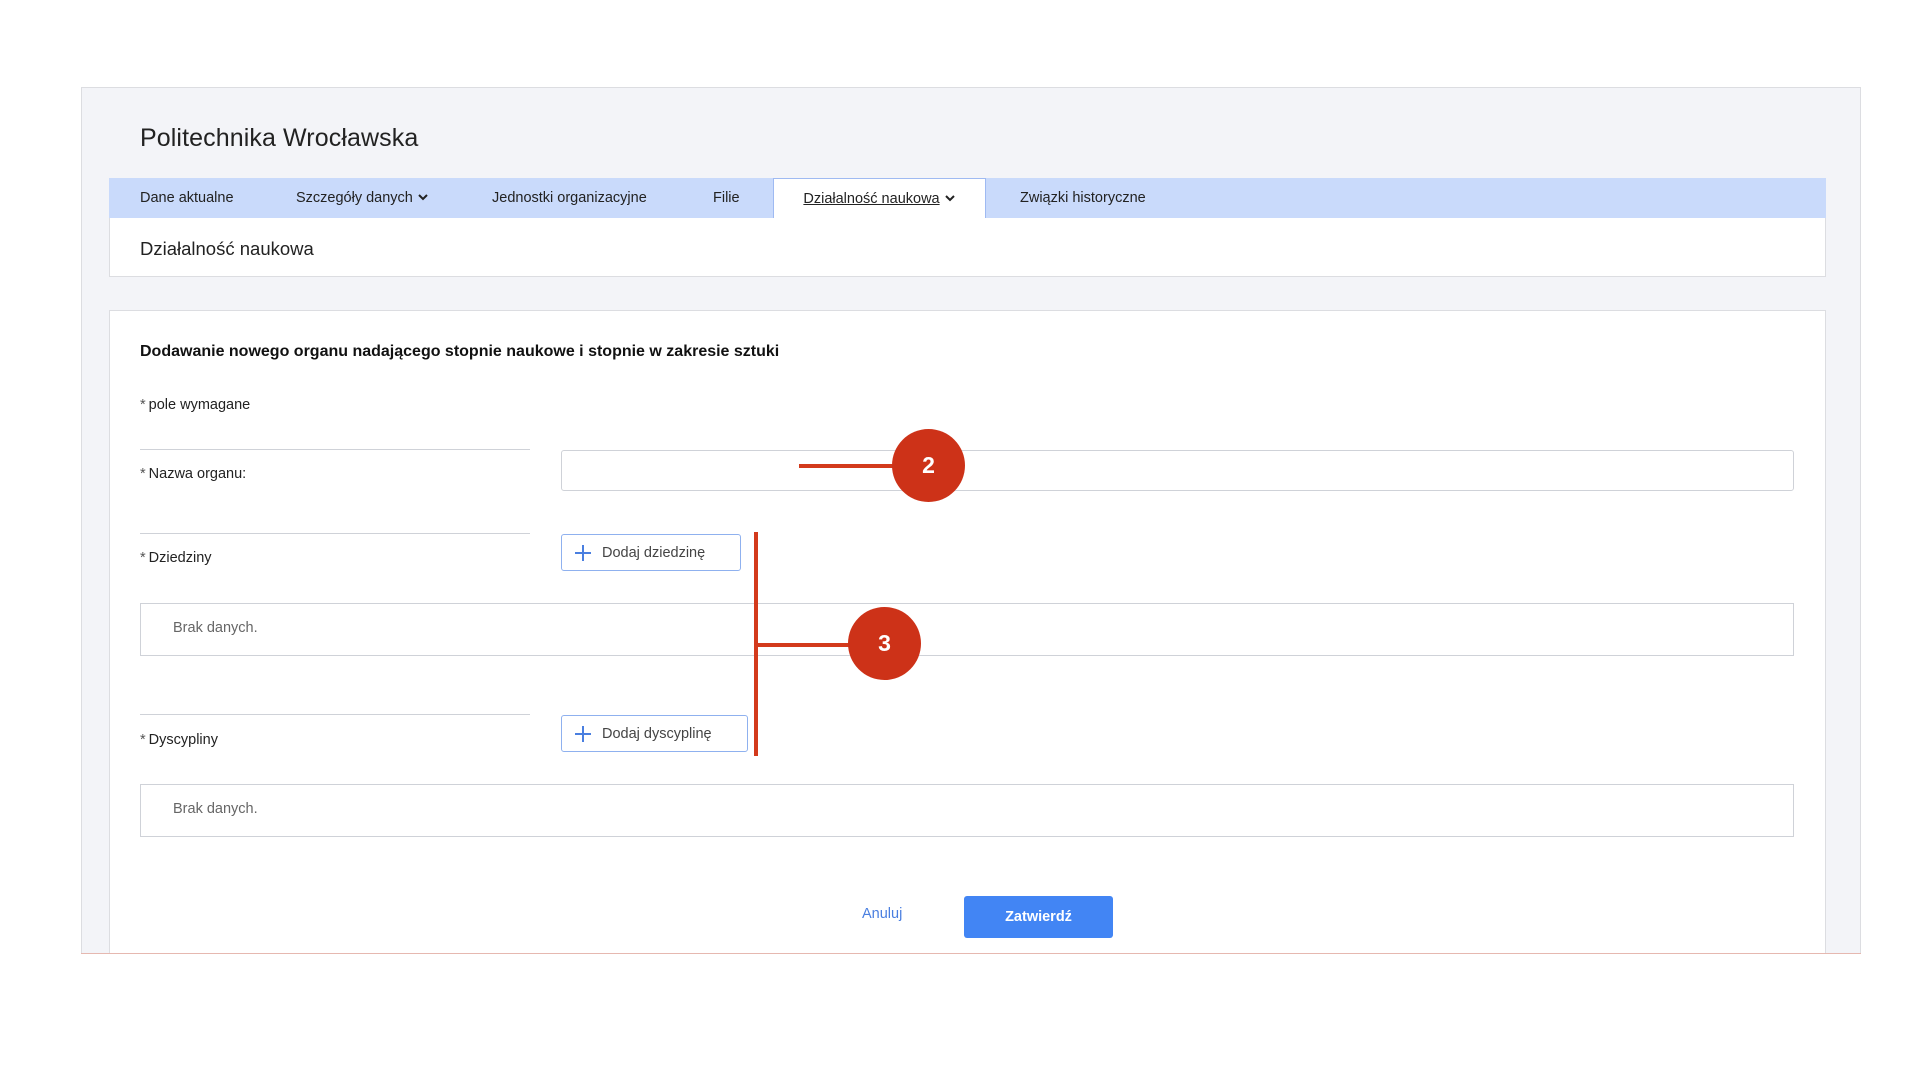  Describe the element at coordinates (967, 629) in the screenshot. I see `domains-list: Brak danych.` at that location.